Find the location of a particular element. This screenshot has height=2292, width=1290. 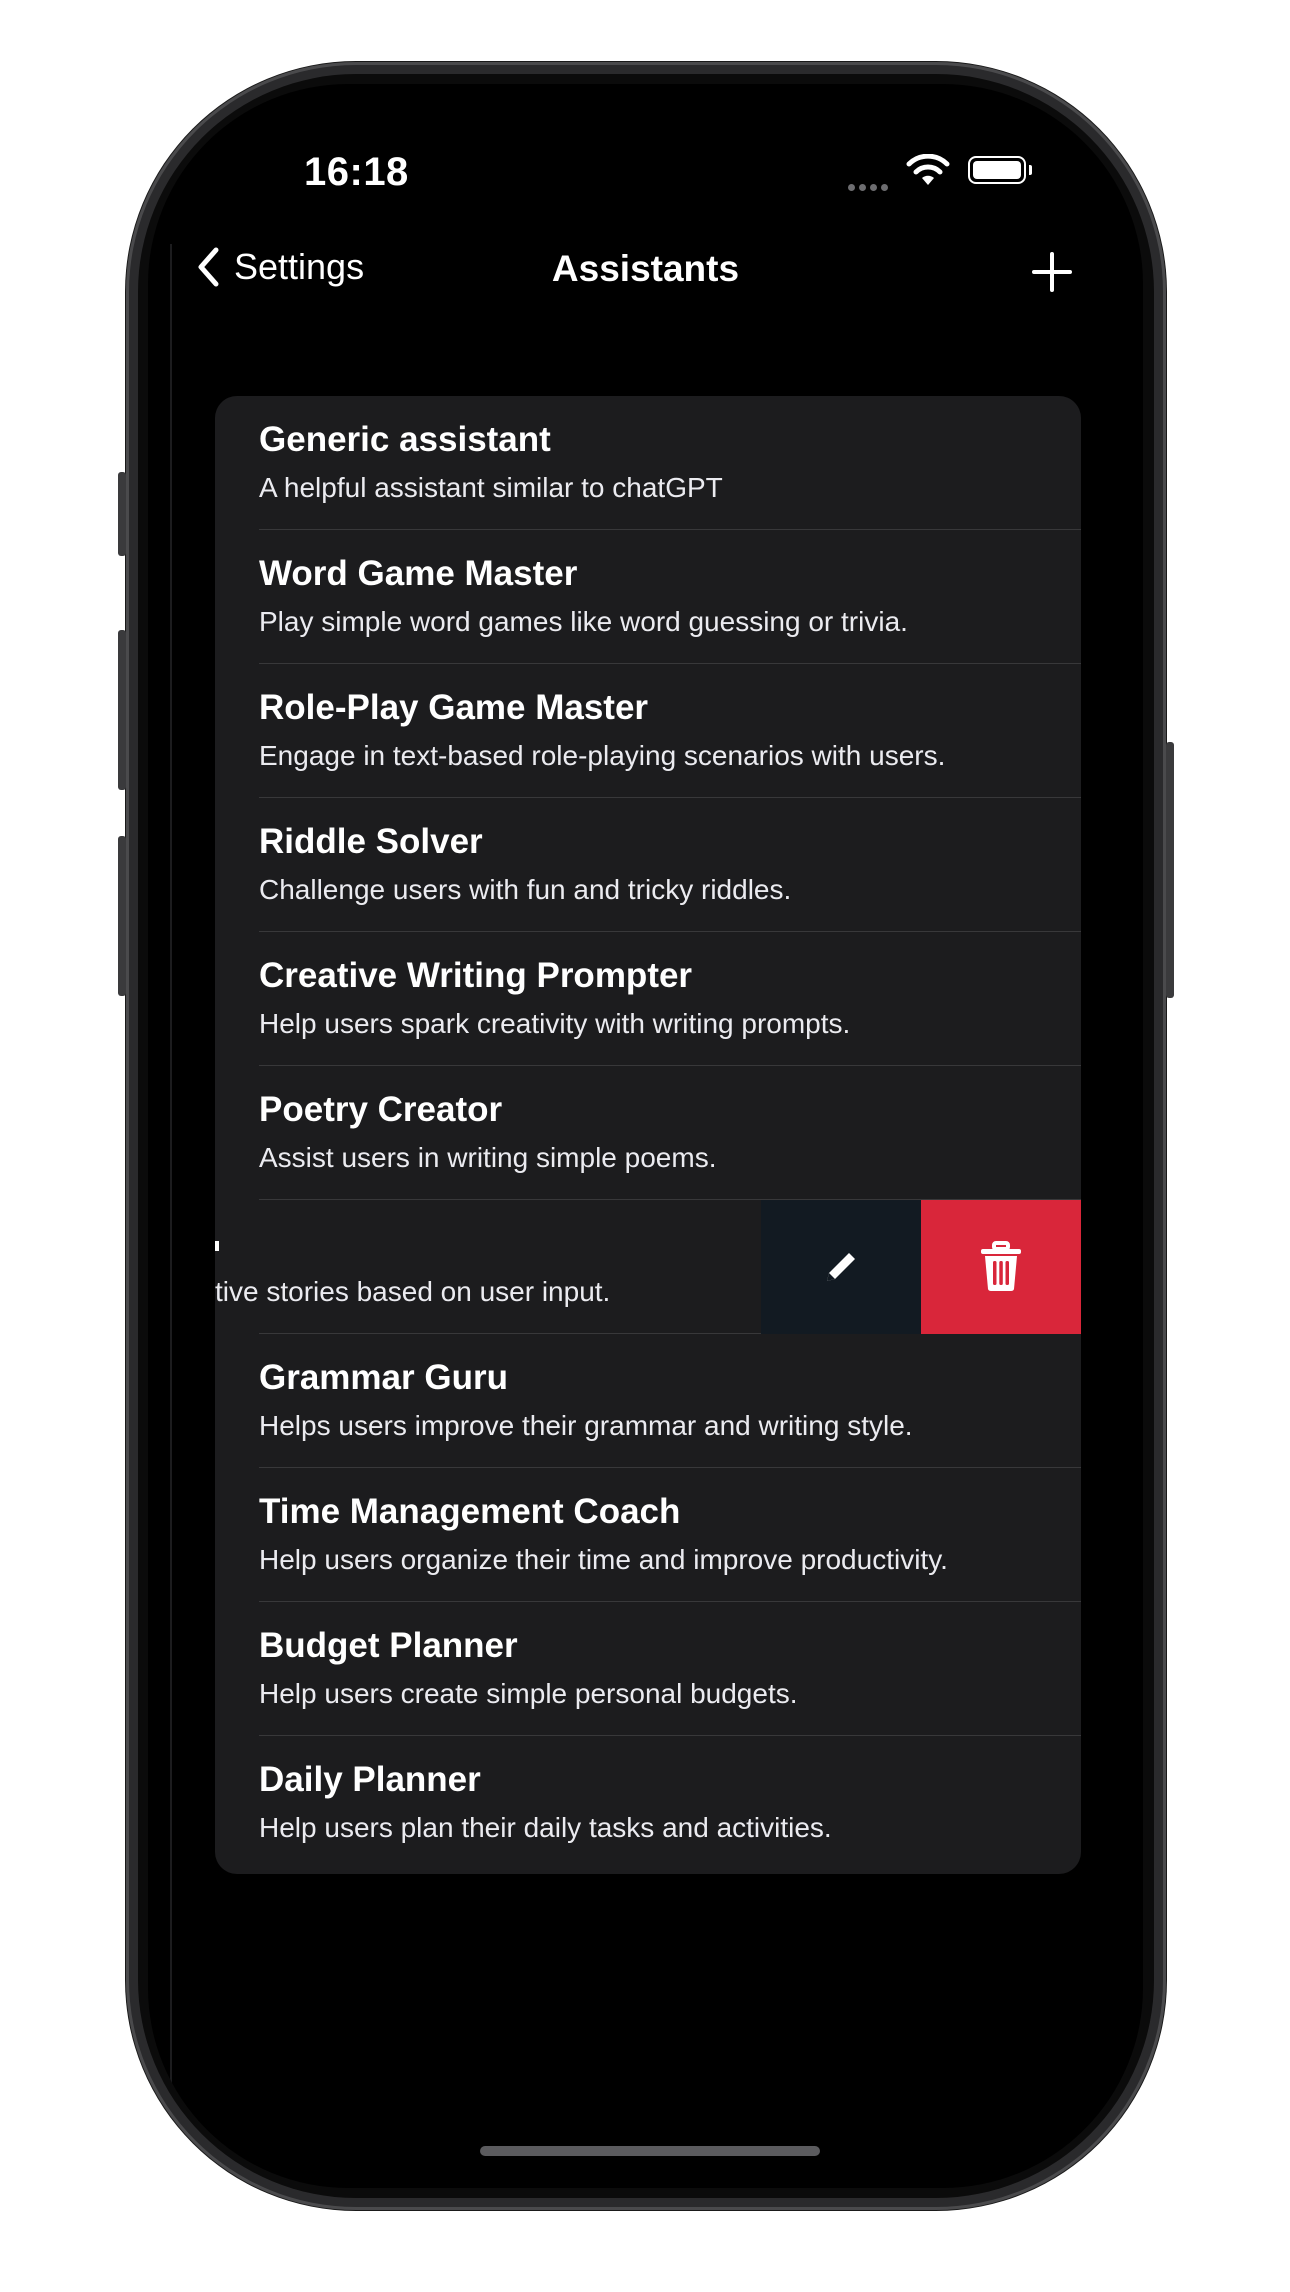

assistant-description: A helpful assistant similar to chatGPT is located at coordinates (491, 487).